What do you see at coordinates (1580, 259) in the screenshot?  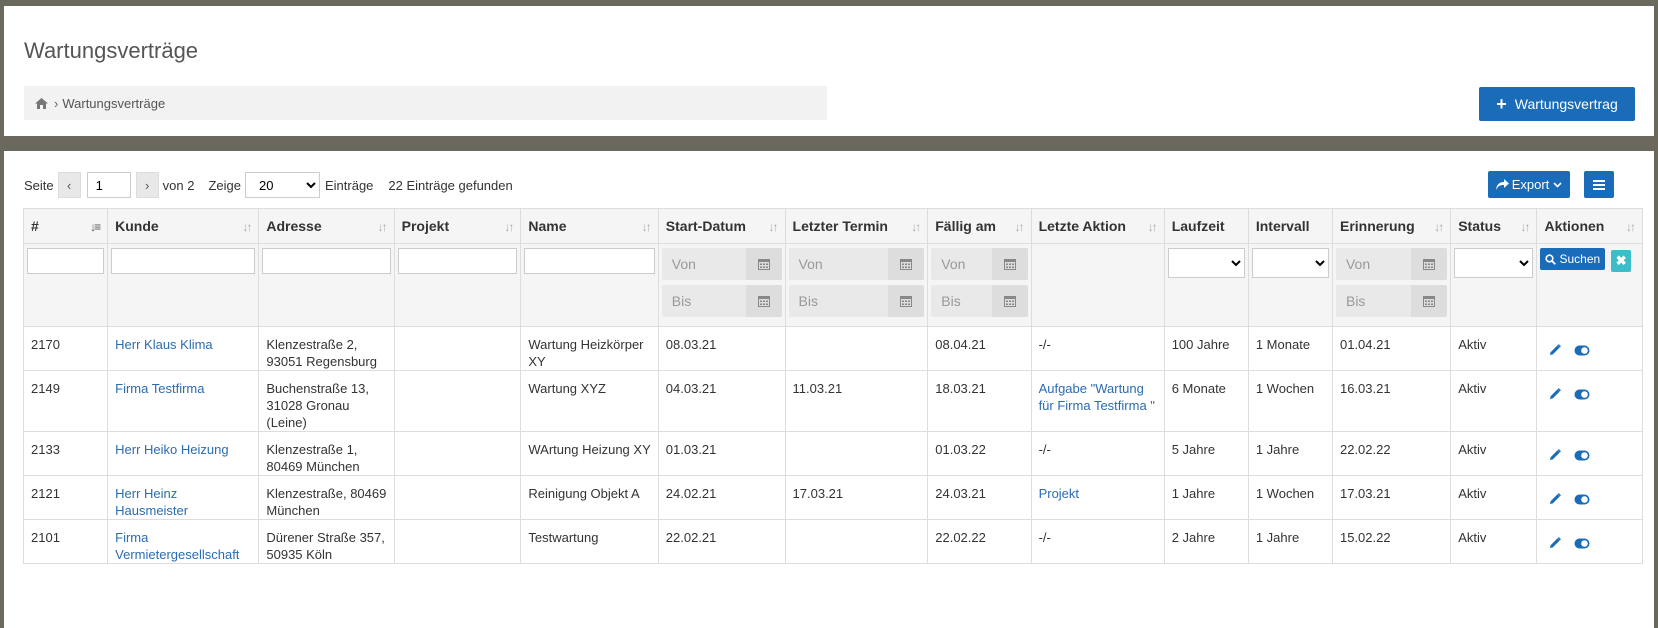 I see `search-label: Suchen` at bounding box center [1580, 259].